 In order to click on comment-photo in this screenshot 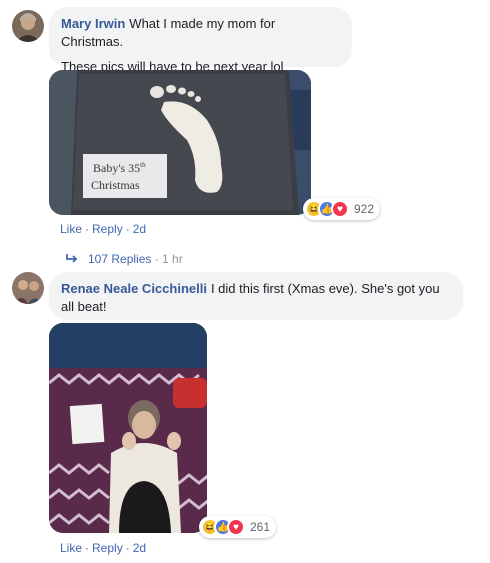, I will do `click(128, 428)`.